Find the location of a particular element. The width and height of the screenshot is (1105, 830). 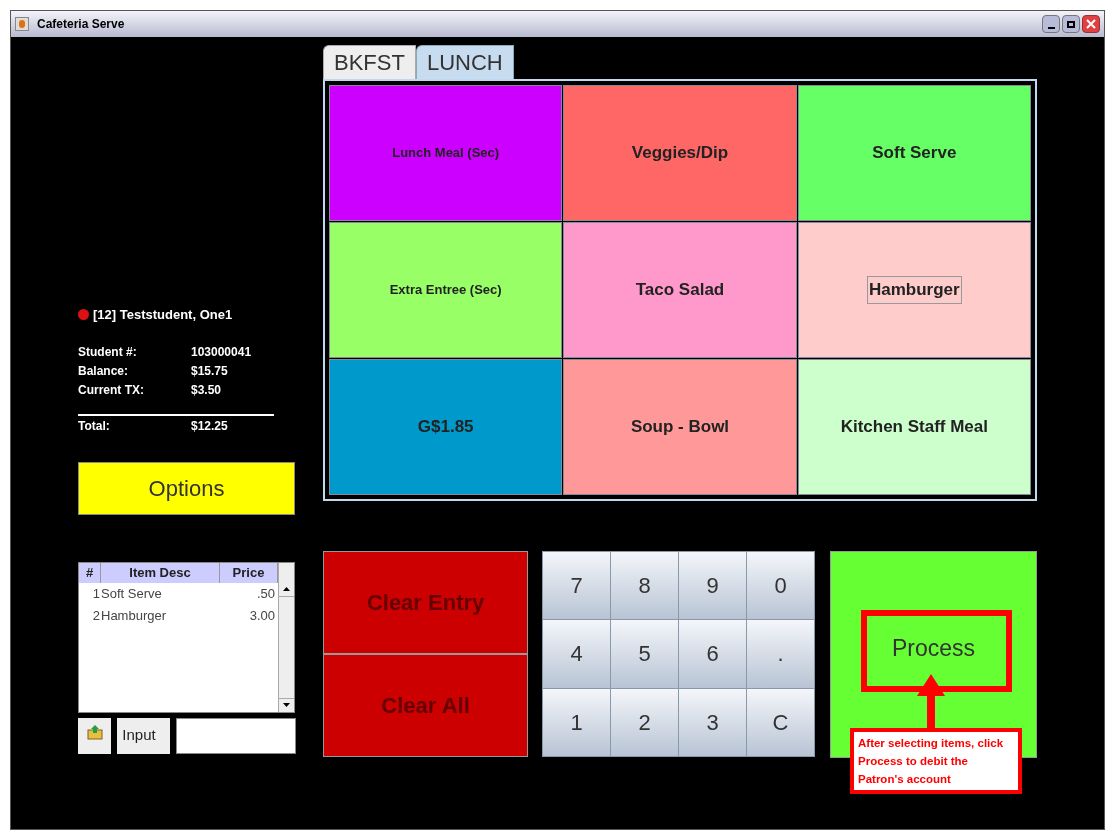

field-value: $15.75 is located at coordinates (209, 371).